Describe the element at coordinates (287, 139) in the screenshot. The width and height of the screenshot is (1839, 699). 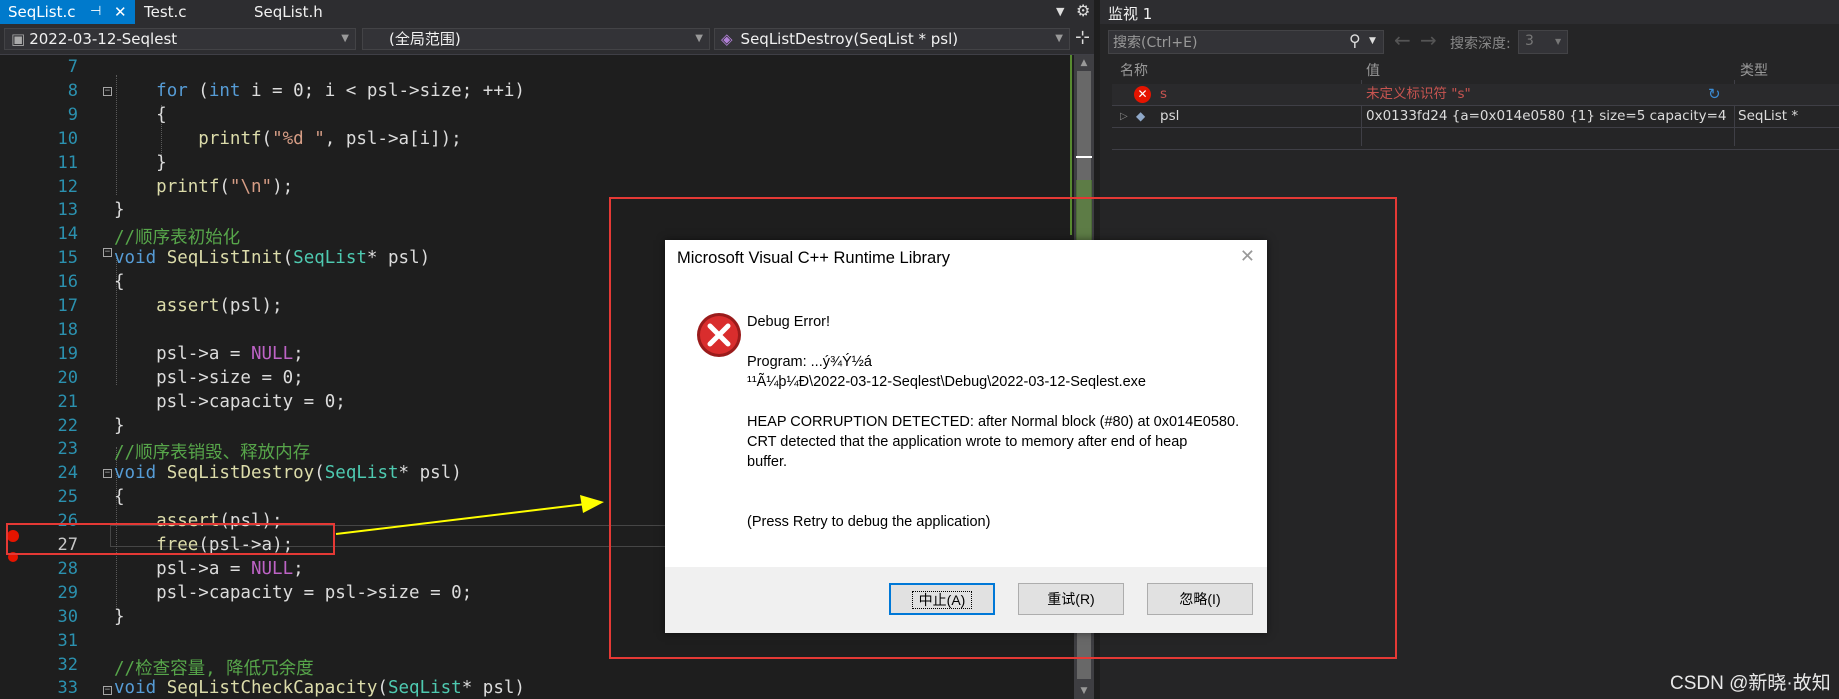
I see `code-line: printf("%d ", psl->a[i]);` at that location.